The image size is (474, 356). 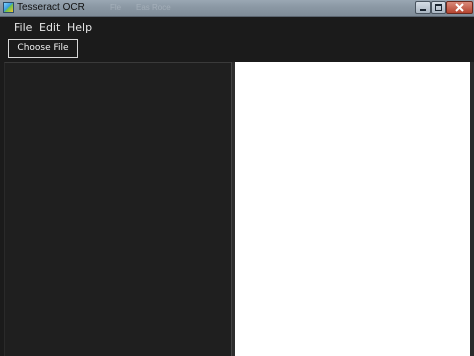 What do you see at coordinates (8, 7) in the screenshot?
I see `app-icon` at bounding box center [8, 7].